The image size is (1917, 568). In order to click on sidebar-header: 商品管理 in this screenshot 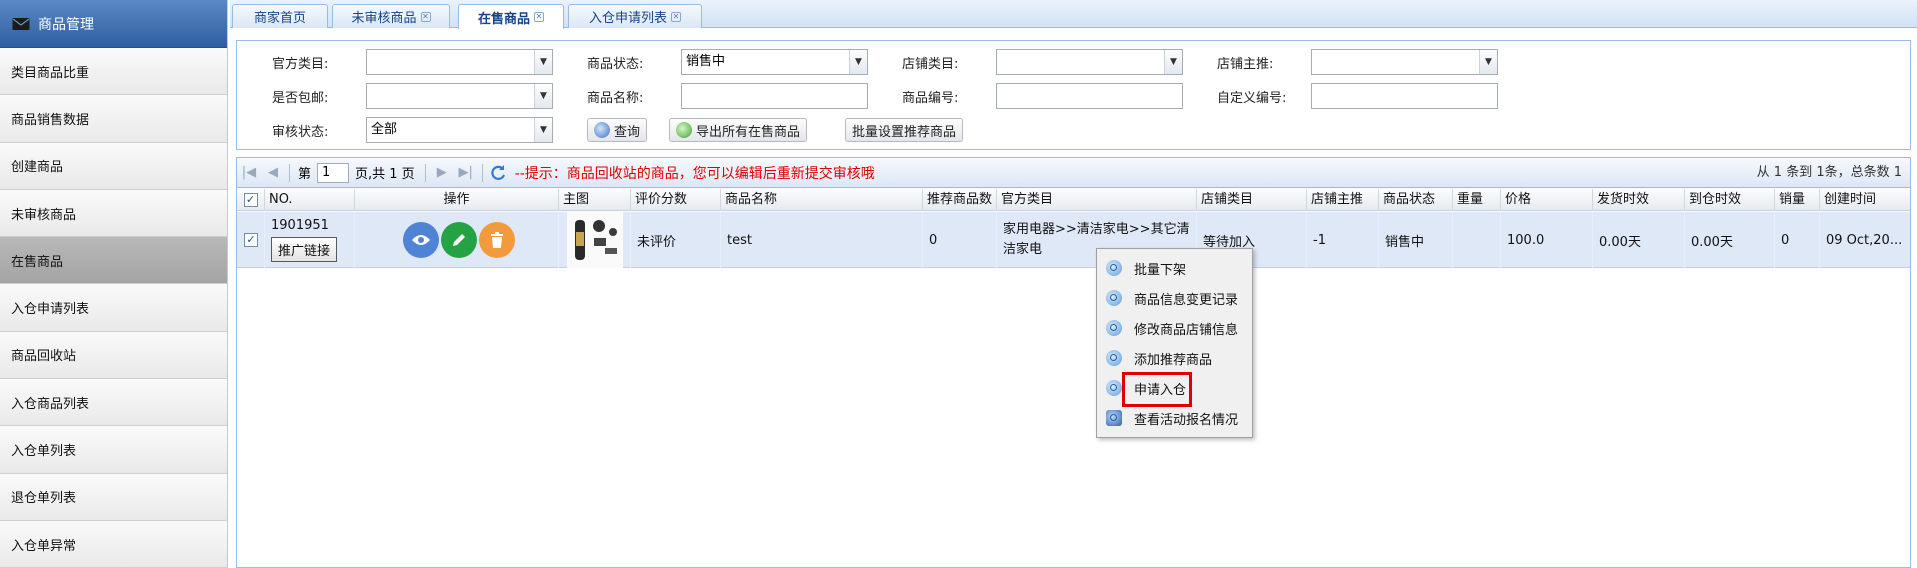, I will do `click(113, 24)`.